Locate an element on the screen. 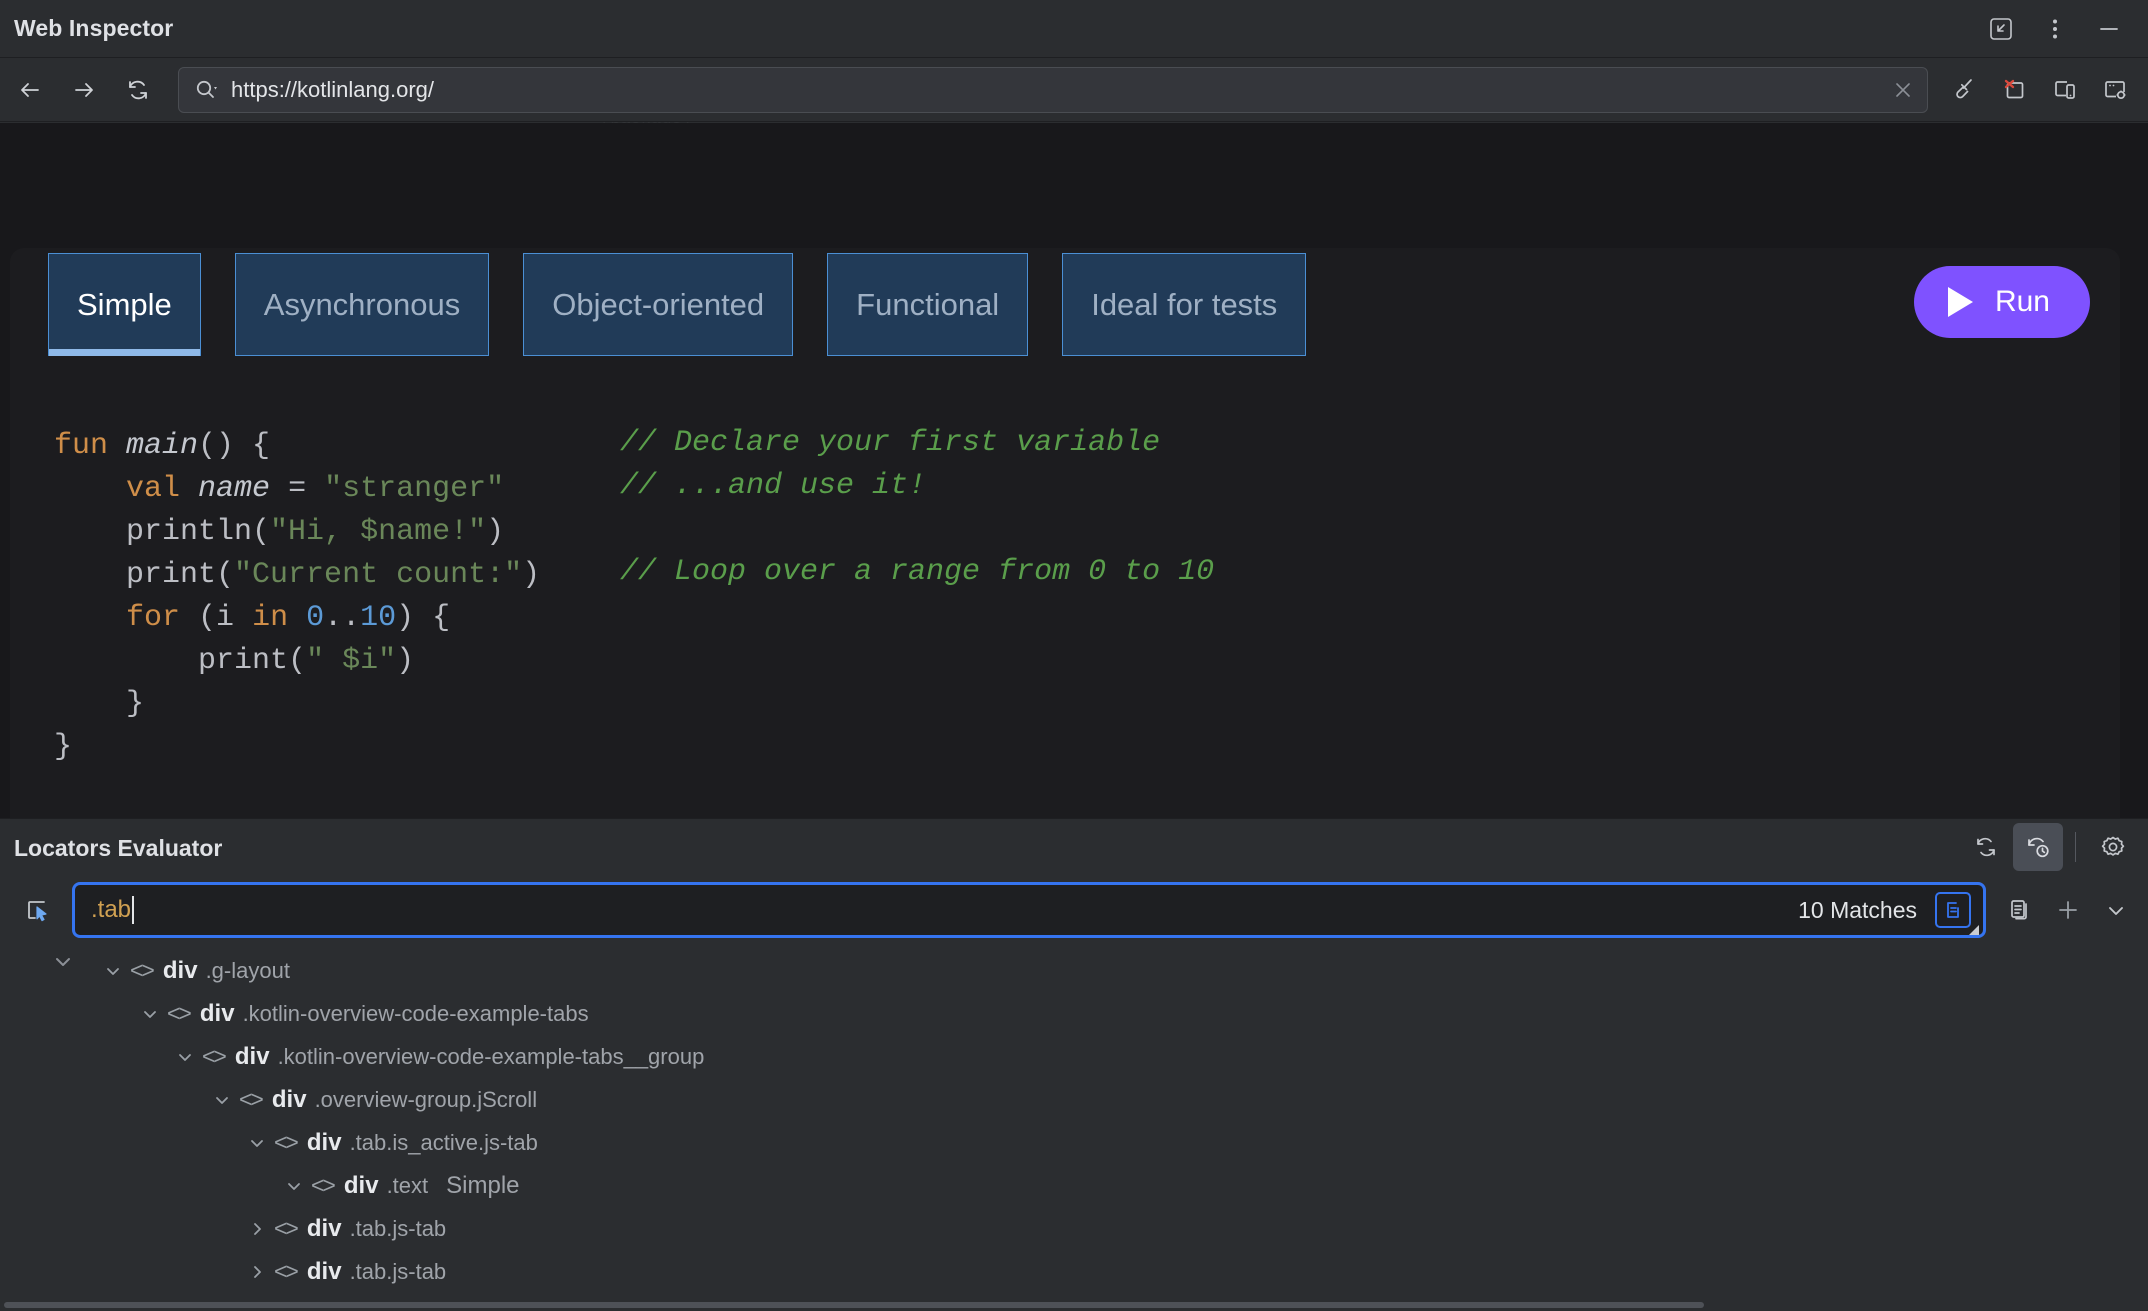  code-comment-2: // ...and use it! is located at coordinates (773, 486).